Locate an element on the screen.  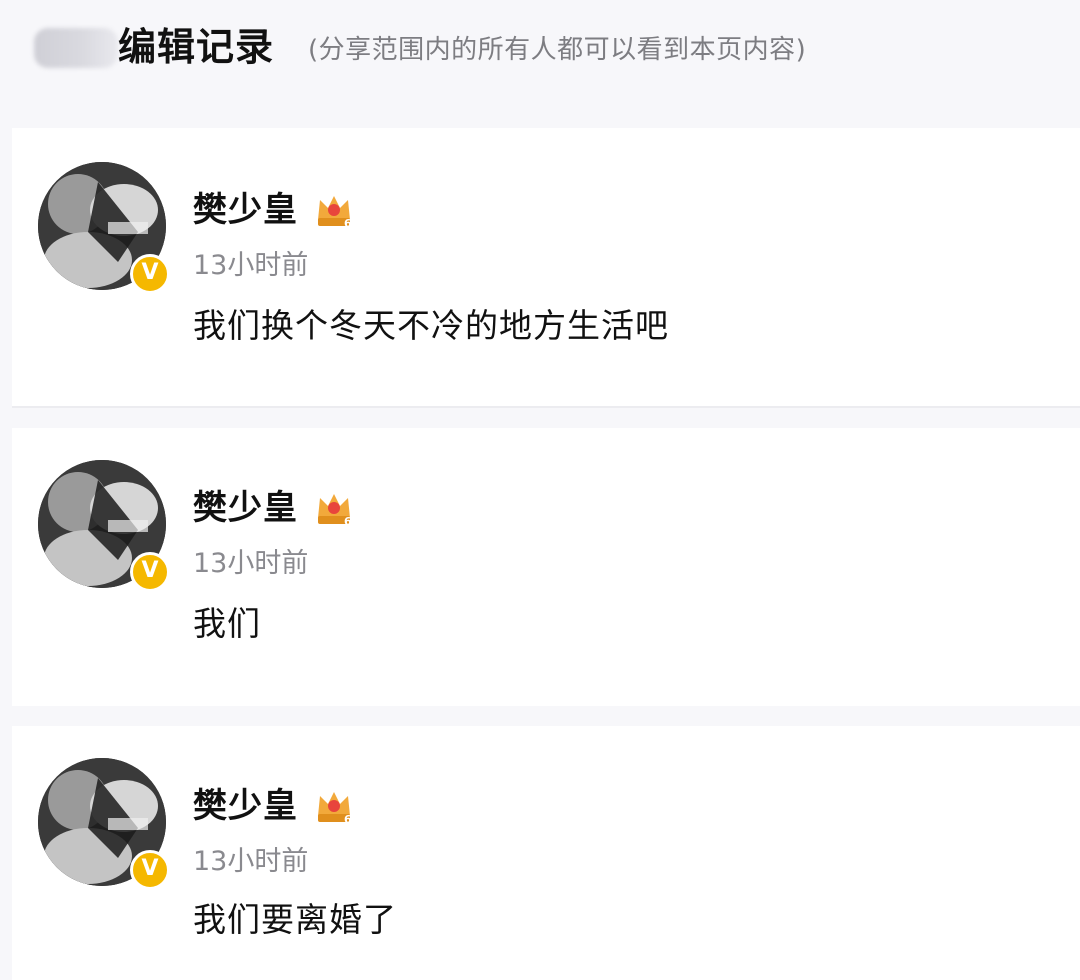
page-header: 编辑记录 (分享范围内的所有人都可以看到本页内容) is located at coordinates (540, 50).